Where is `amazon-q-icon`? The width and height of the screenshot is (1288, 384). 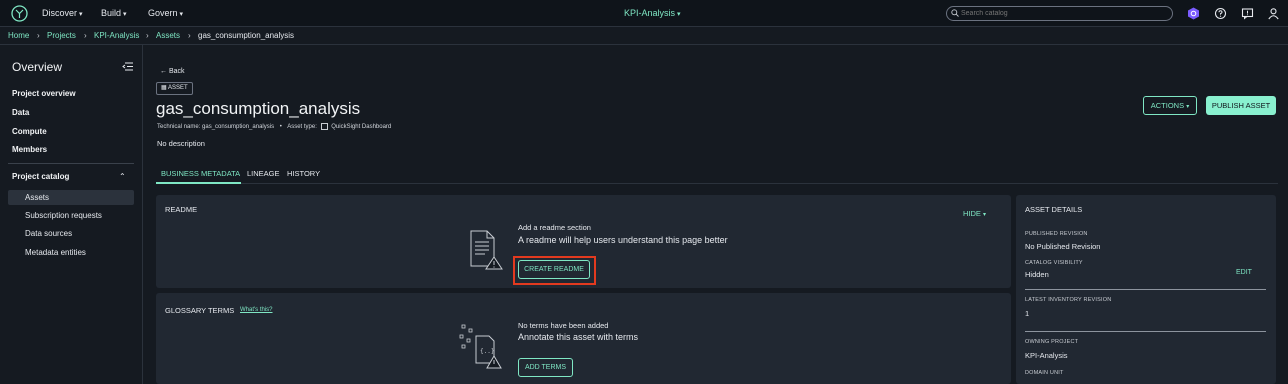 amazon-q-icon is located at coordinates (1193, 13).